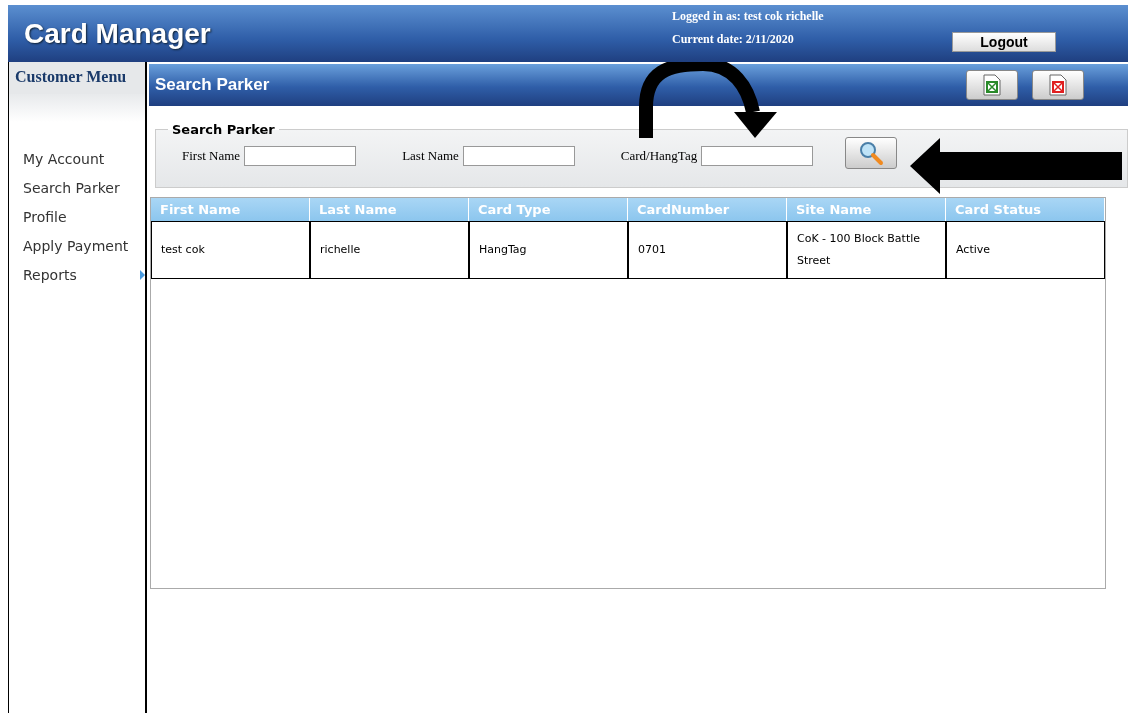  Describe the element at coordinates (45, 216) in the screenshot. I see `menu-item: Profile` at that location.